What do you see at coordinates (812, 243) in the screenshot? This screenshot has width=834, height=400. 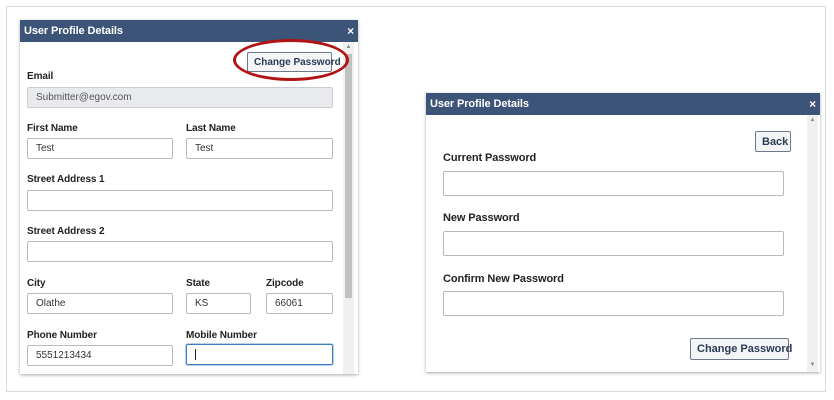 I see `dialog-scrollbar: ▲ ▼` at bounding box center [812, 243].